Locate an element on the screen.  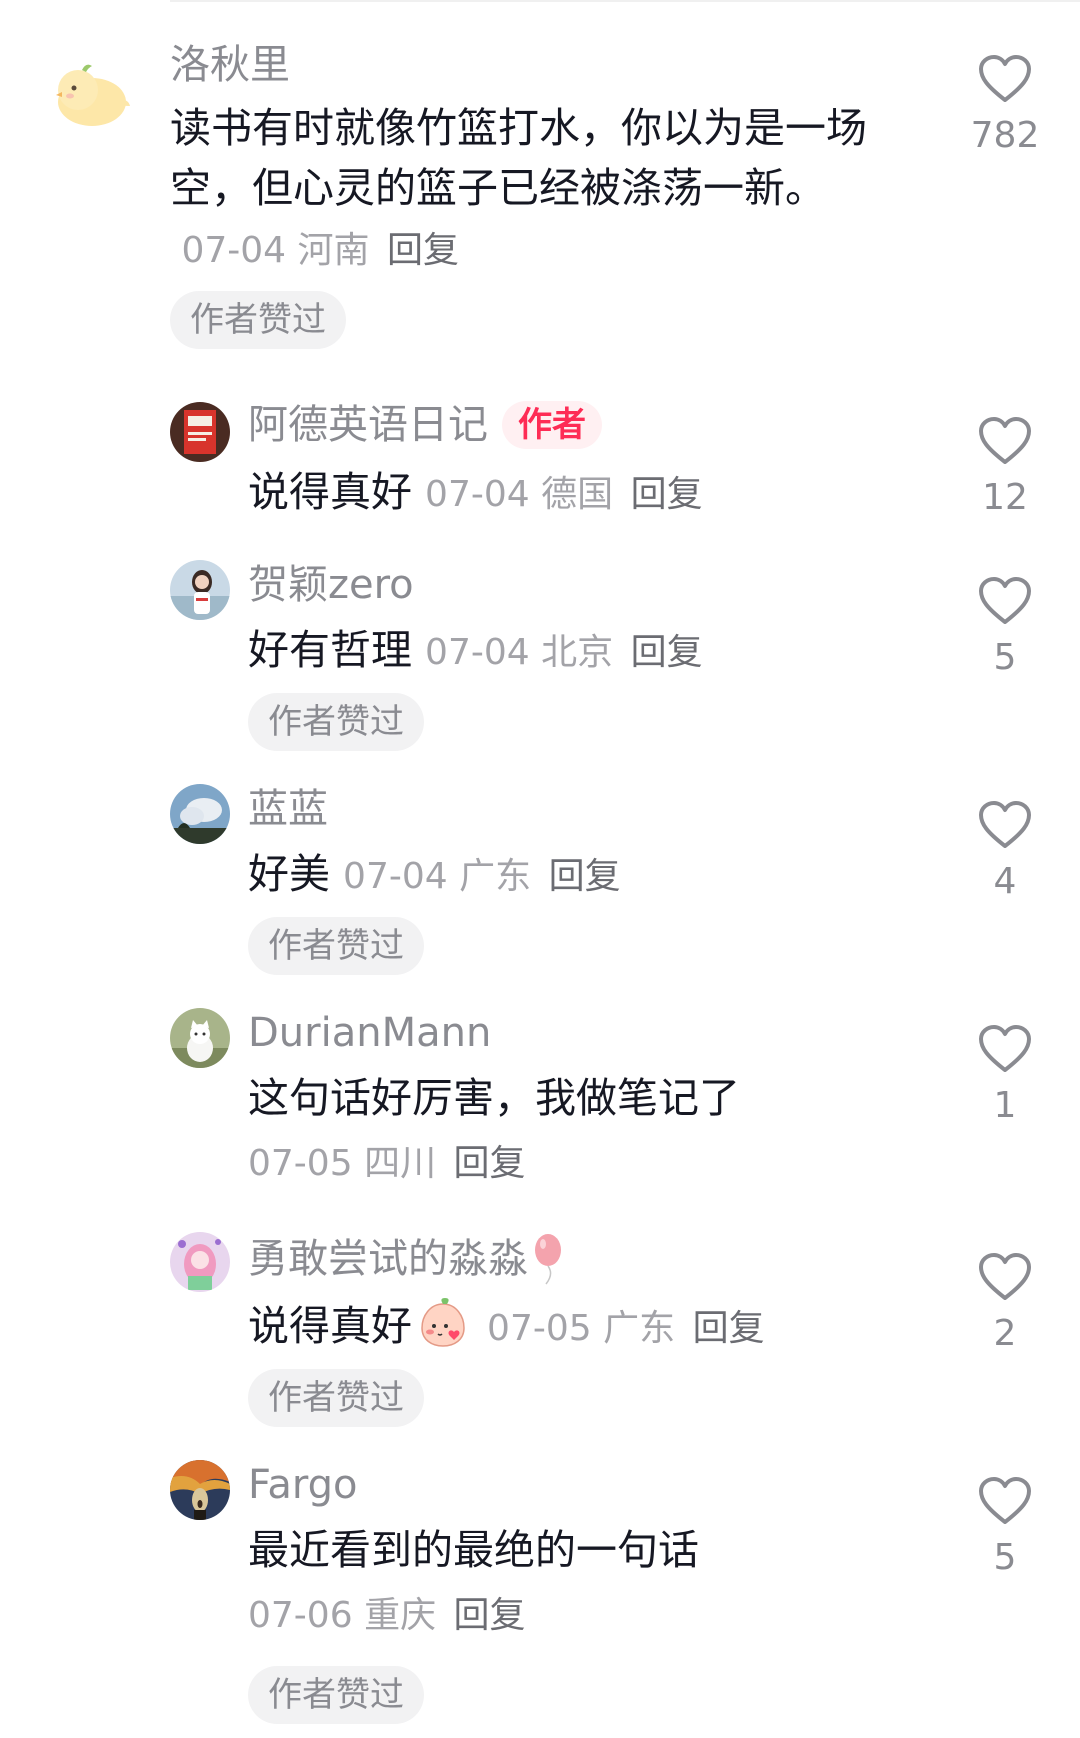
comment-body: 读书有时就像竹篮打水，你以为是一场空，但心灵的篮子已经被涤荡一新。 is located at coordinates (518, 158).